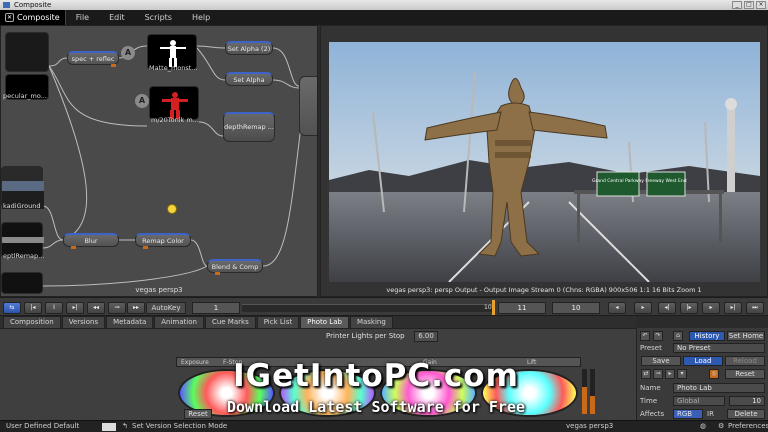  What do you see at coordinates (179, 322) in the screenshot?
I see `tab-animation: Animation` at bounding box center [179, 322].